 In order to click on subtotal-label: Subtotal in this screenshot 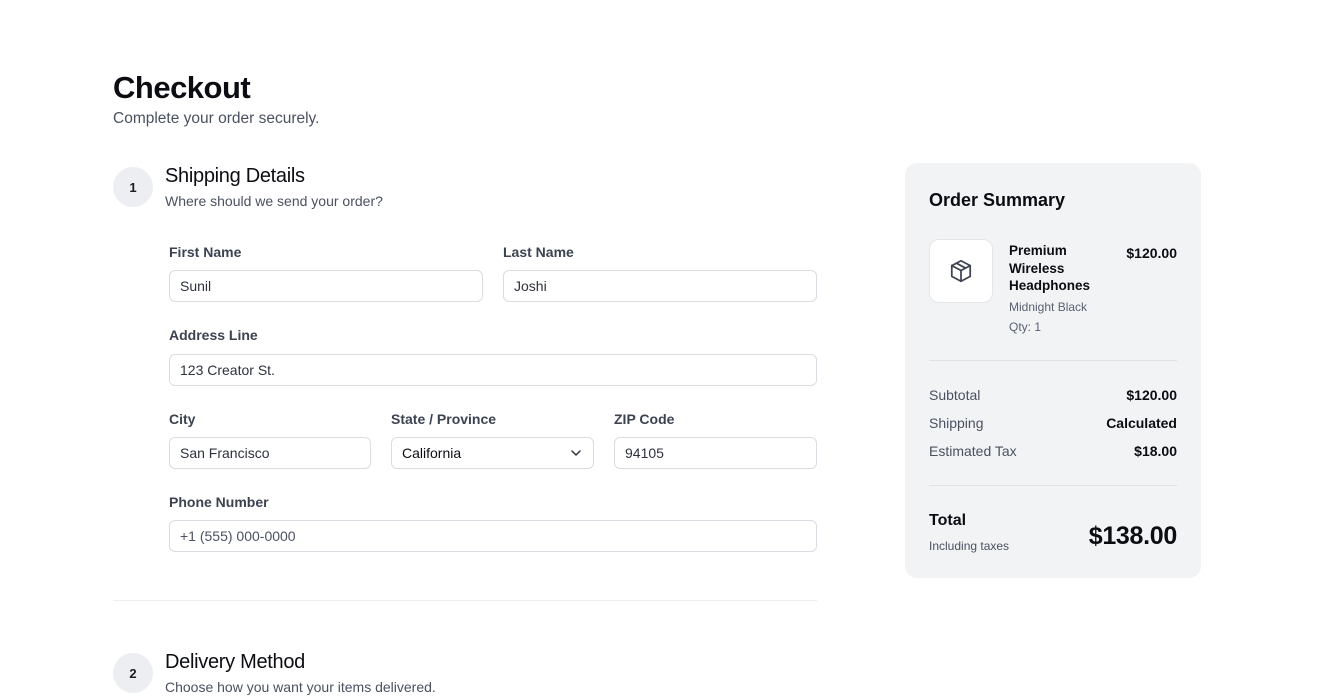, I will do `click(955, 395)`.